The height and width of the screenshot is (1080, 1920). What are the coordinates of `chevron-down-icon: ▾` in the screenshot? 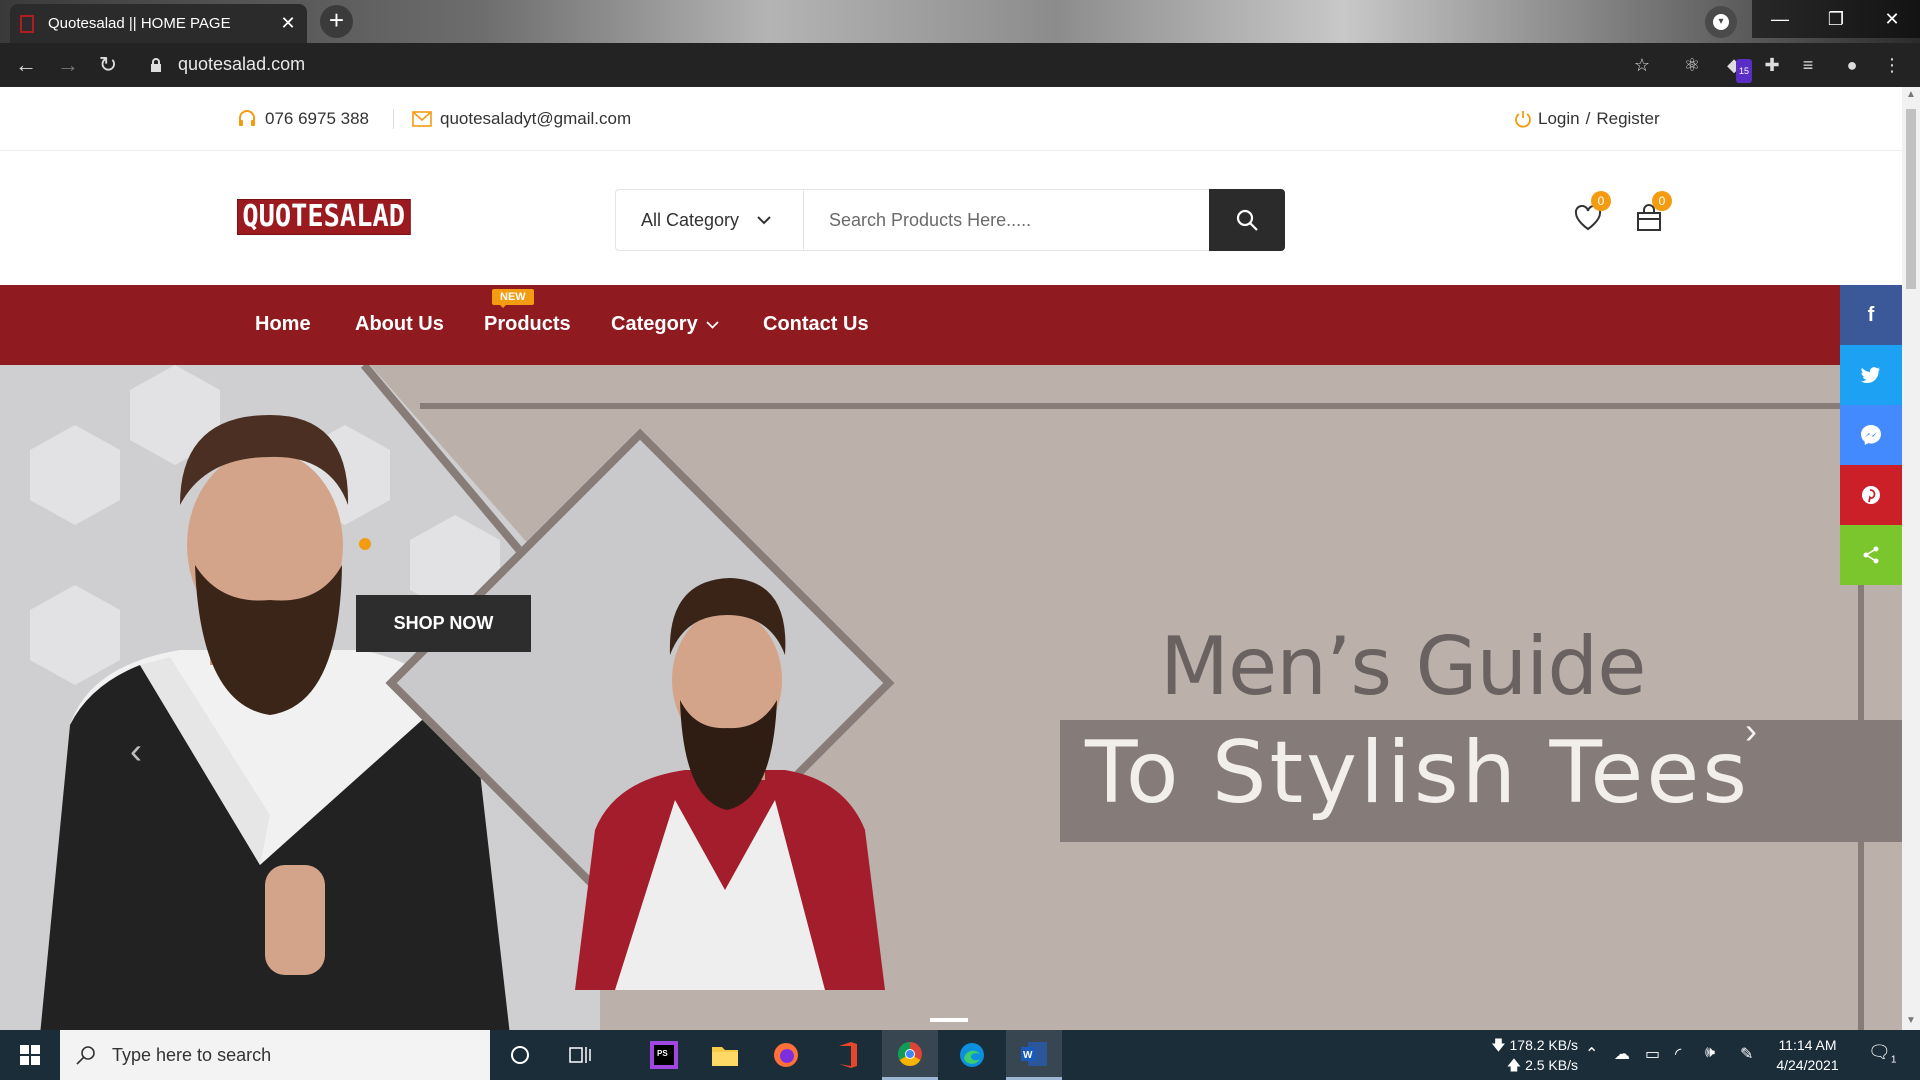 It's located at (1721, 22).